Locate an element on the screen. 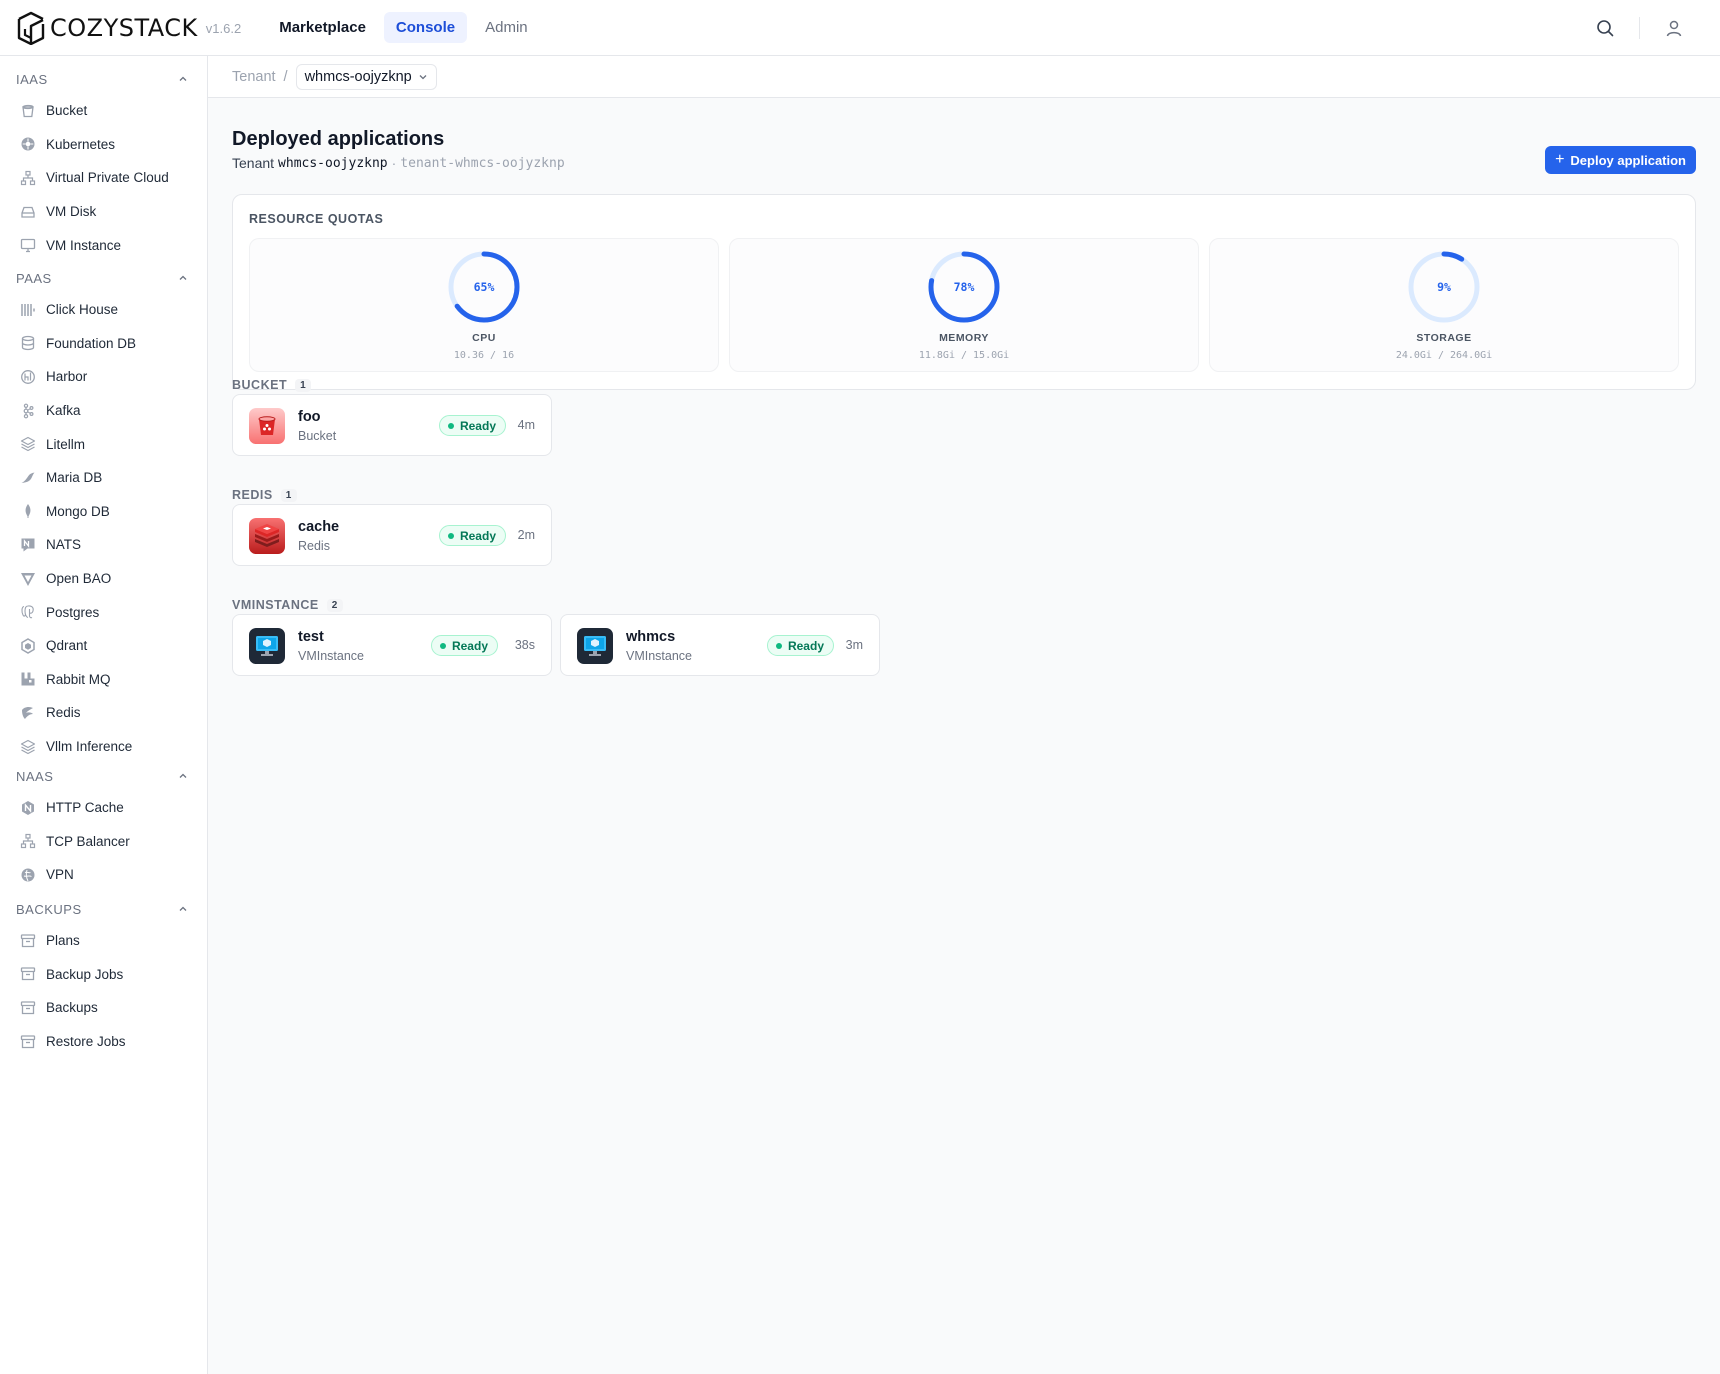 The width and height of the screenshot is (1720, 1374). app-card-whmcs: whmcs VMInstance Ready 3m is located at coordinates (720, 645).